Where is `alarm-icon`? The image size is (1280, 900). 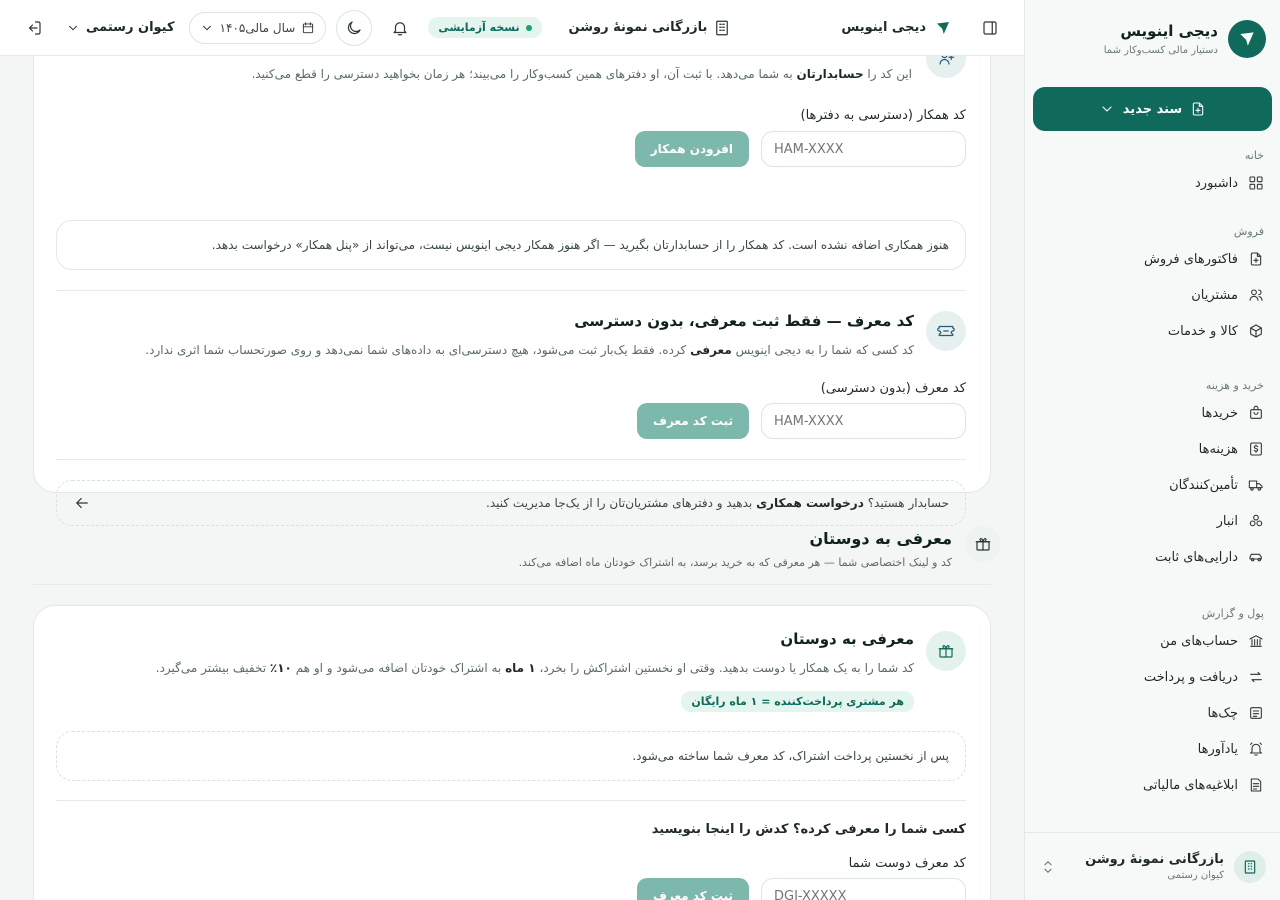 alarm-icon is located at coordinates (1256, 749).